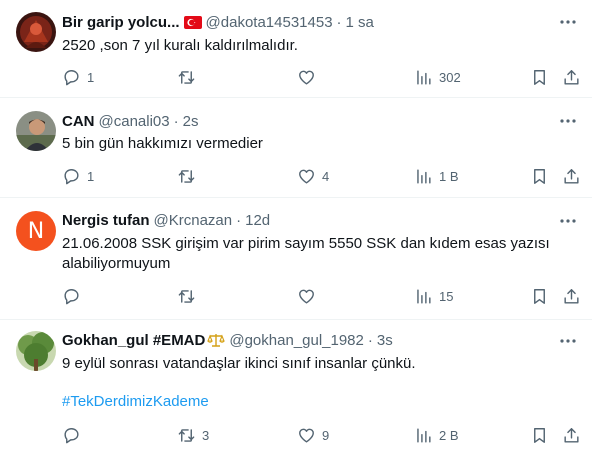 The width and height of the screenshot is (592, 461). Describe the element at coordinates (206, 435) in the screenshot. I see `retweet-count: 3` at that location.